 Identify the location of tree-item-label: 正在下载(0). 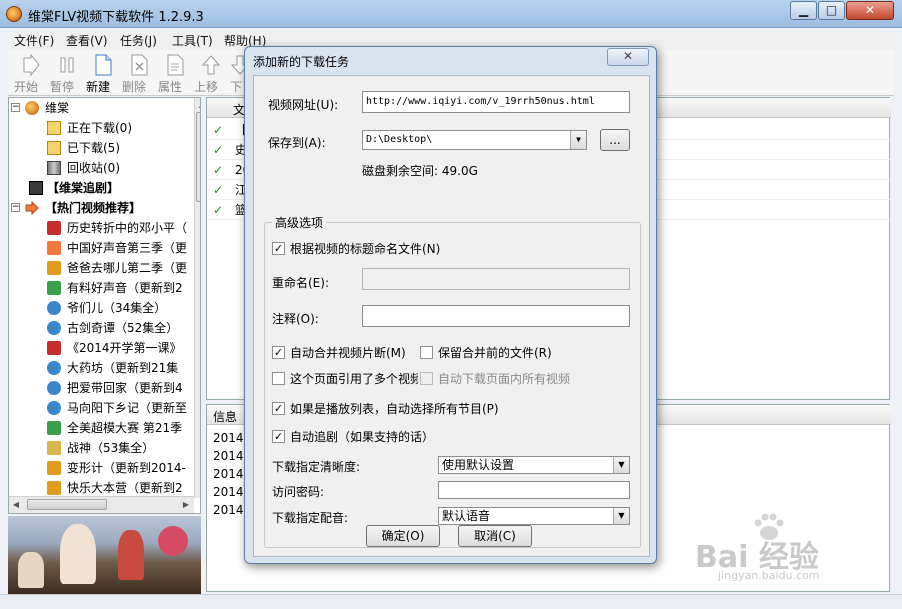
(99, 128).